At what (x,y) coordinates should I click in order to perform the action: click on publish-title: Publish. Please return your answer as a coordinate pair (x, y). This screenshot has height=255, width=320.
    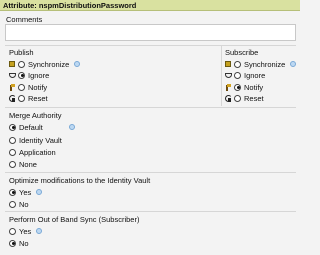
    Looking at the image, I should click on (21, 52).